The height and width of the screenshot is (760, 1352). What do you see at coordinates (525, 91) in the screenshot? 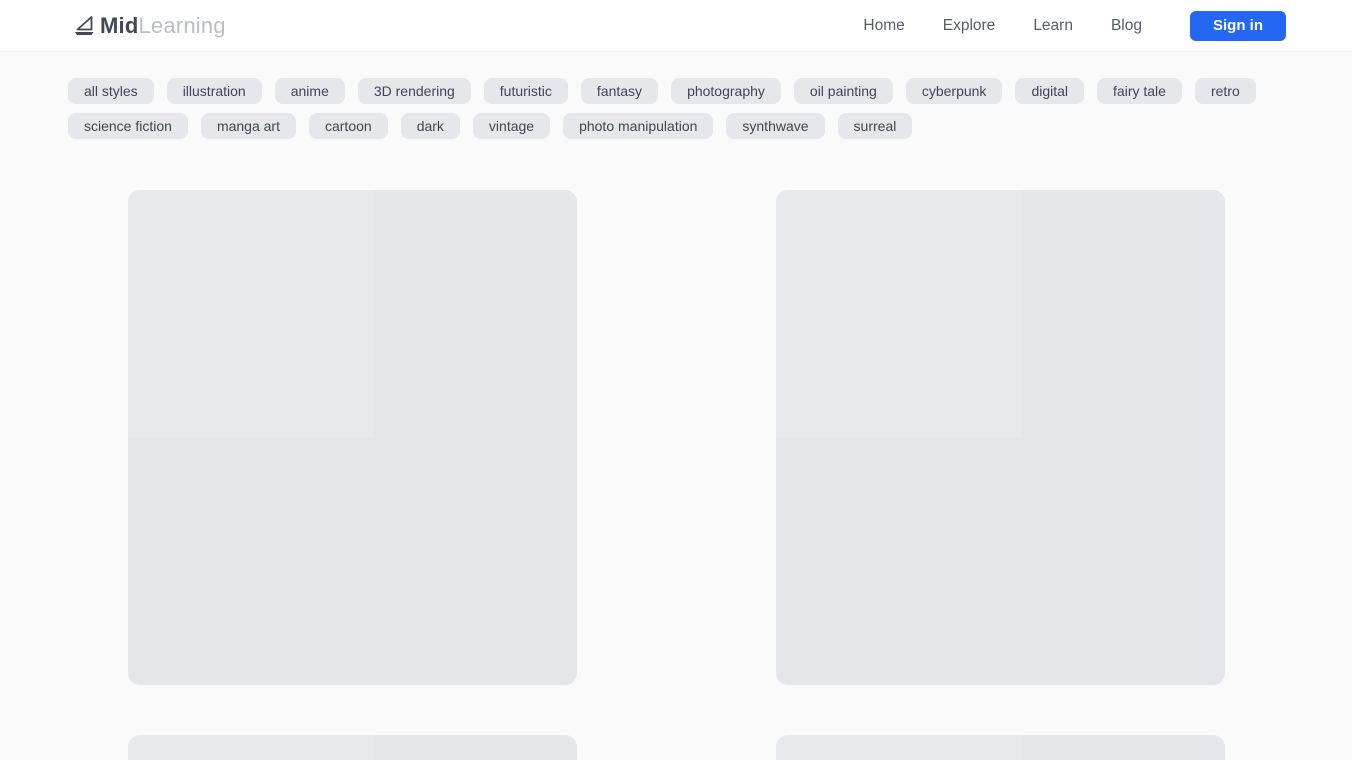
I see `style-tag-futuristic: futuristic` at bounding box center [525, 91].